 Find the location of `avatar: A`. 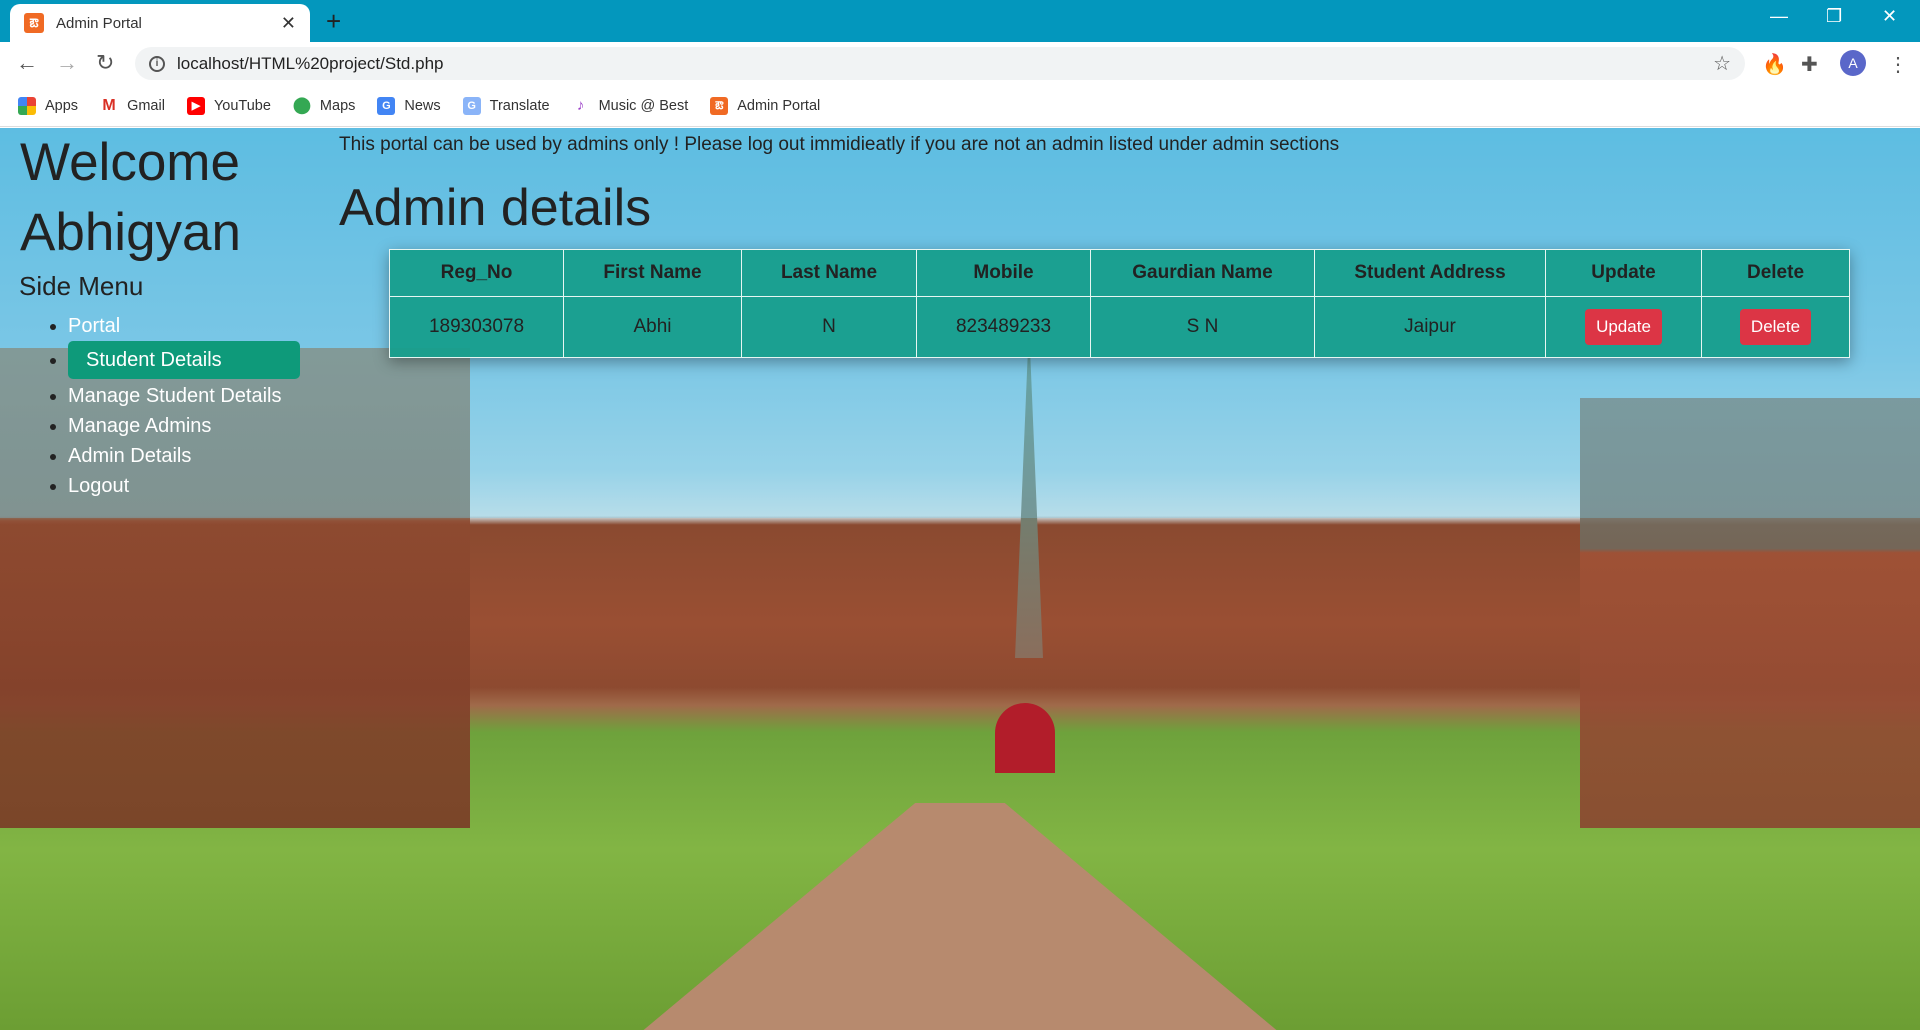

avatar: A is located at coordinates (1853, 63).